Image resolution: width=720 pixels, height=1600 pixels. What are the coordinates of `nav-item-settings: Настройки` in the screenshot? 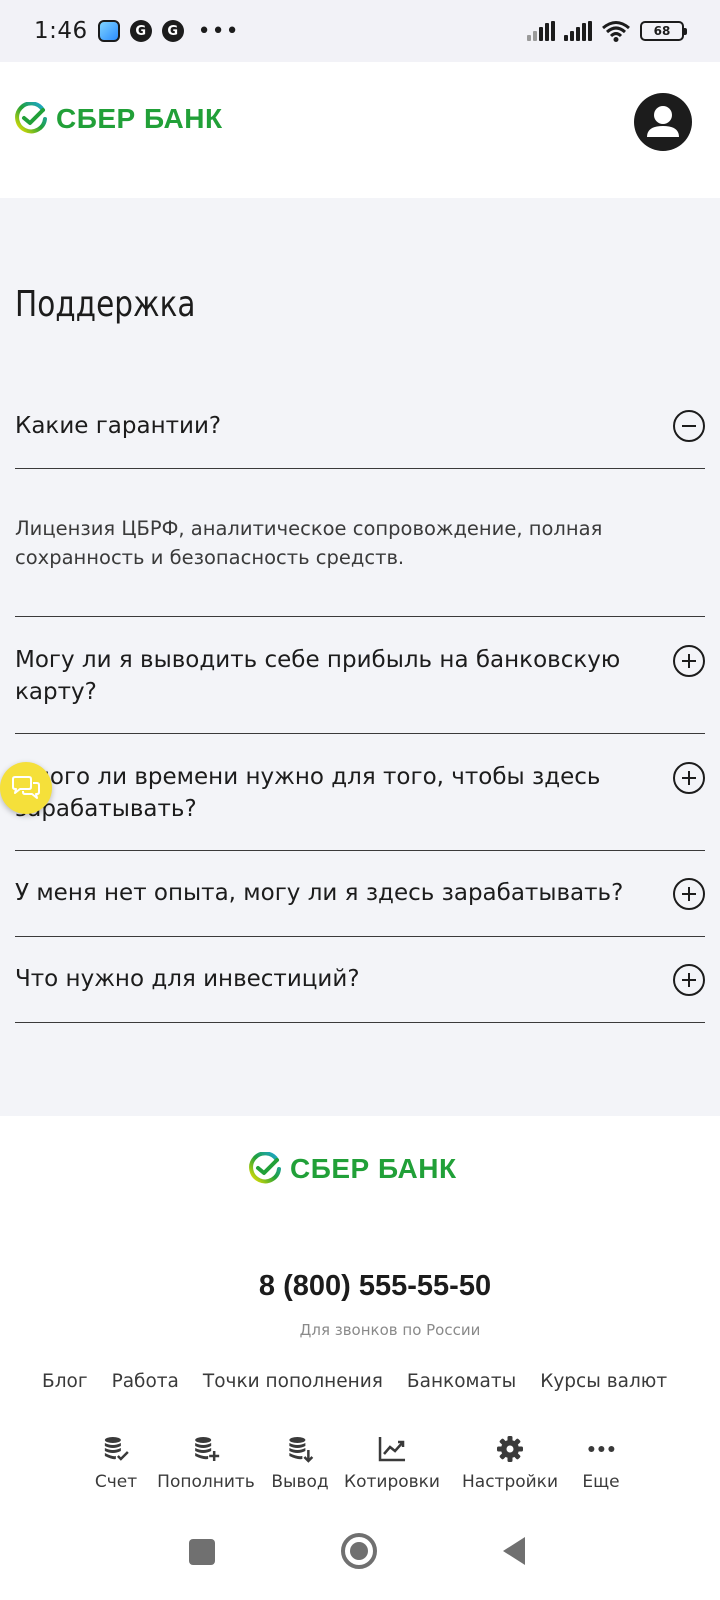 It's located at (510, 1462).